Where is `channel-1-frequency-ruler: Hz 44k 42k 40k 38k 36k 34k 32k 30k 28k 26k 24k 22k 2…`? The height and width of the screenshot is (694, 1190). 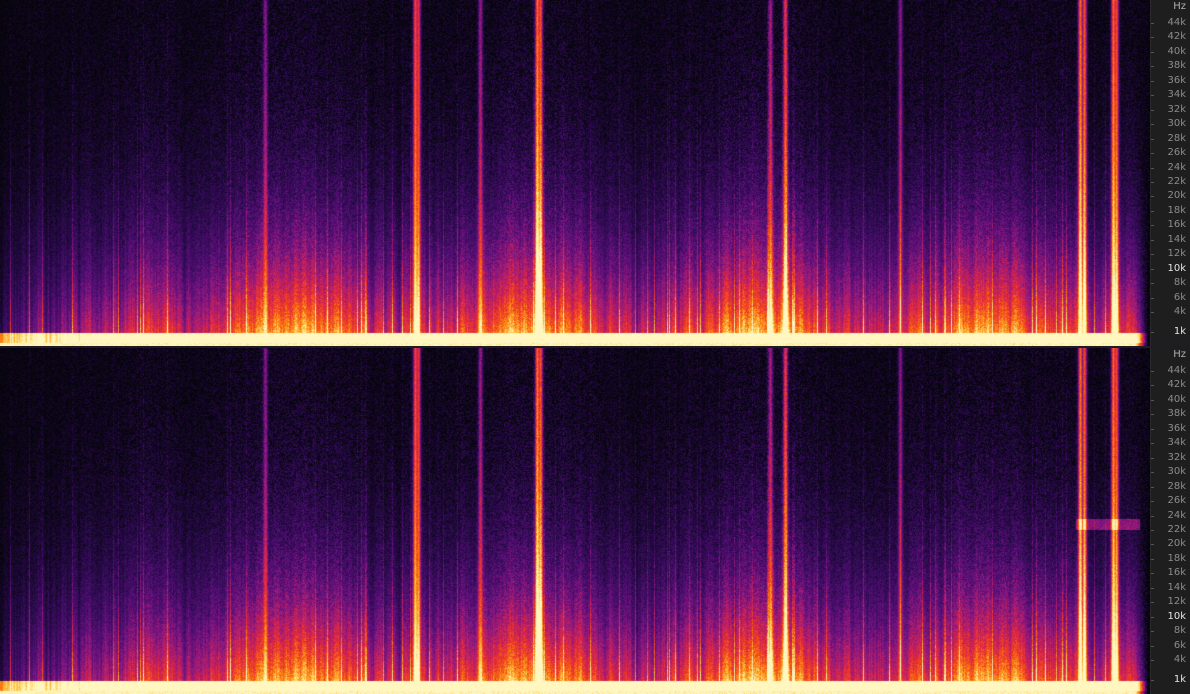 channel-1-frequency-ruler: Hz 44k 42k 40k 38k 36k 34k 32k 30k 28k 26k 24k 22k 2… is located at coordinates (1170, 173).